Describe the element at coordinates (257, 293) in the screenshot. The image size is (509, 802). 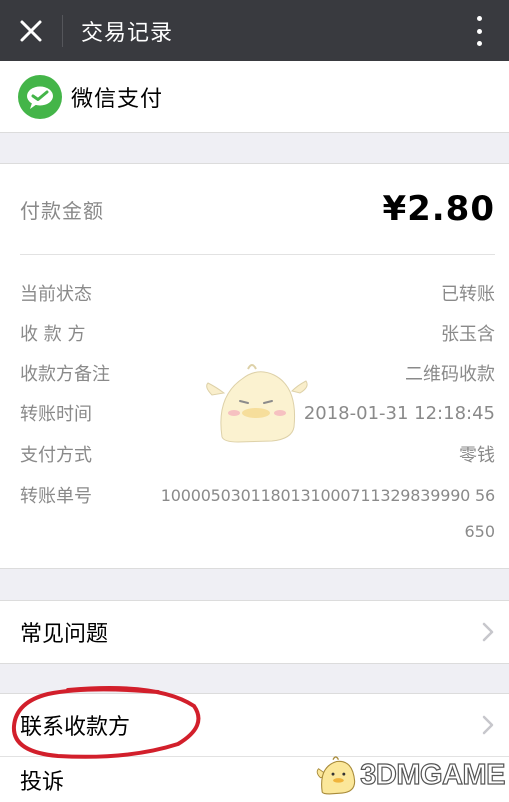
I see `detail-row-status: 当前状态 已转账` at that location.